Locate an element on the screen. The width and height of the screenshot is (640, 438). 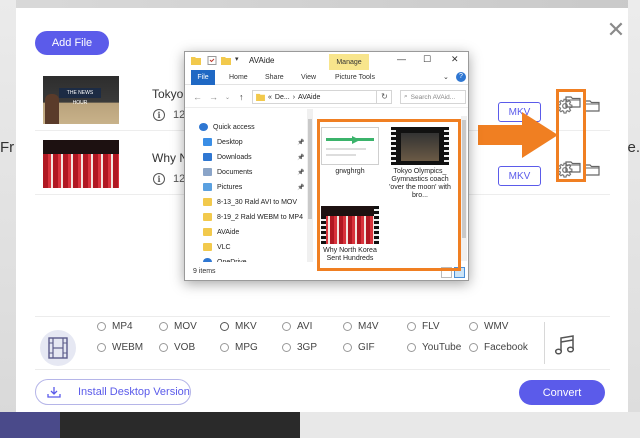
format-option-vob: VOB is located at coordinates (177, 347).